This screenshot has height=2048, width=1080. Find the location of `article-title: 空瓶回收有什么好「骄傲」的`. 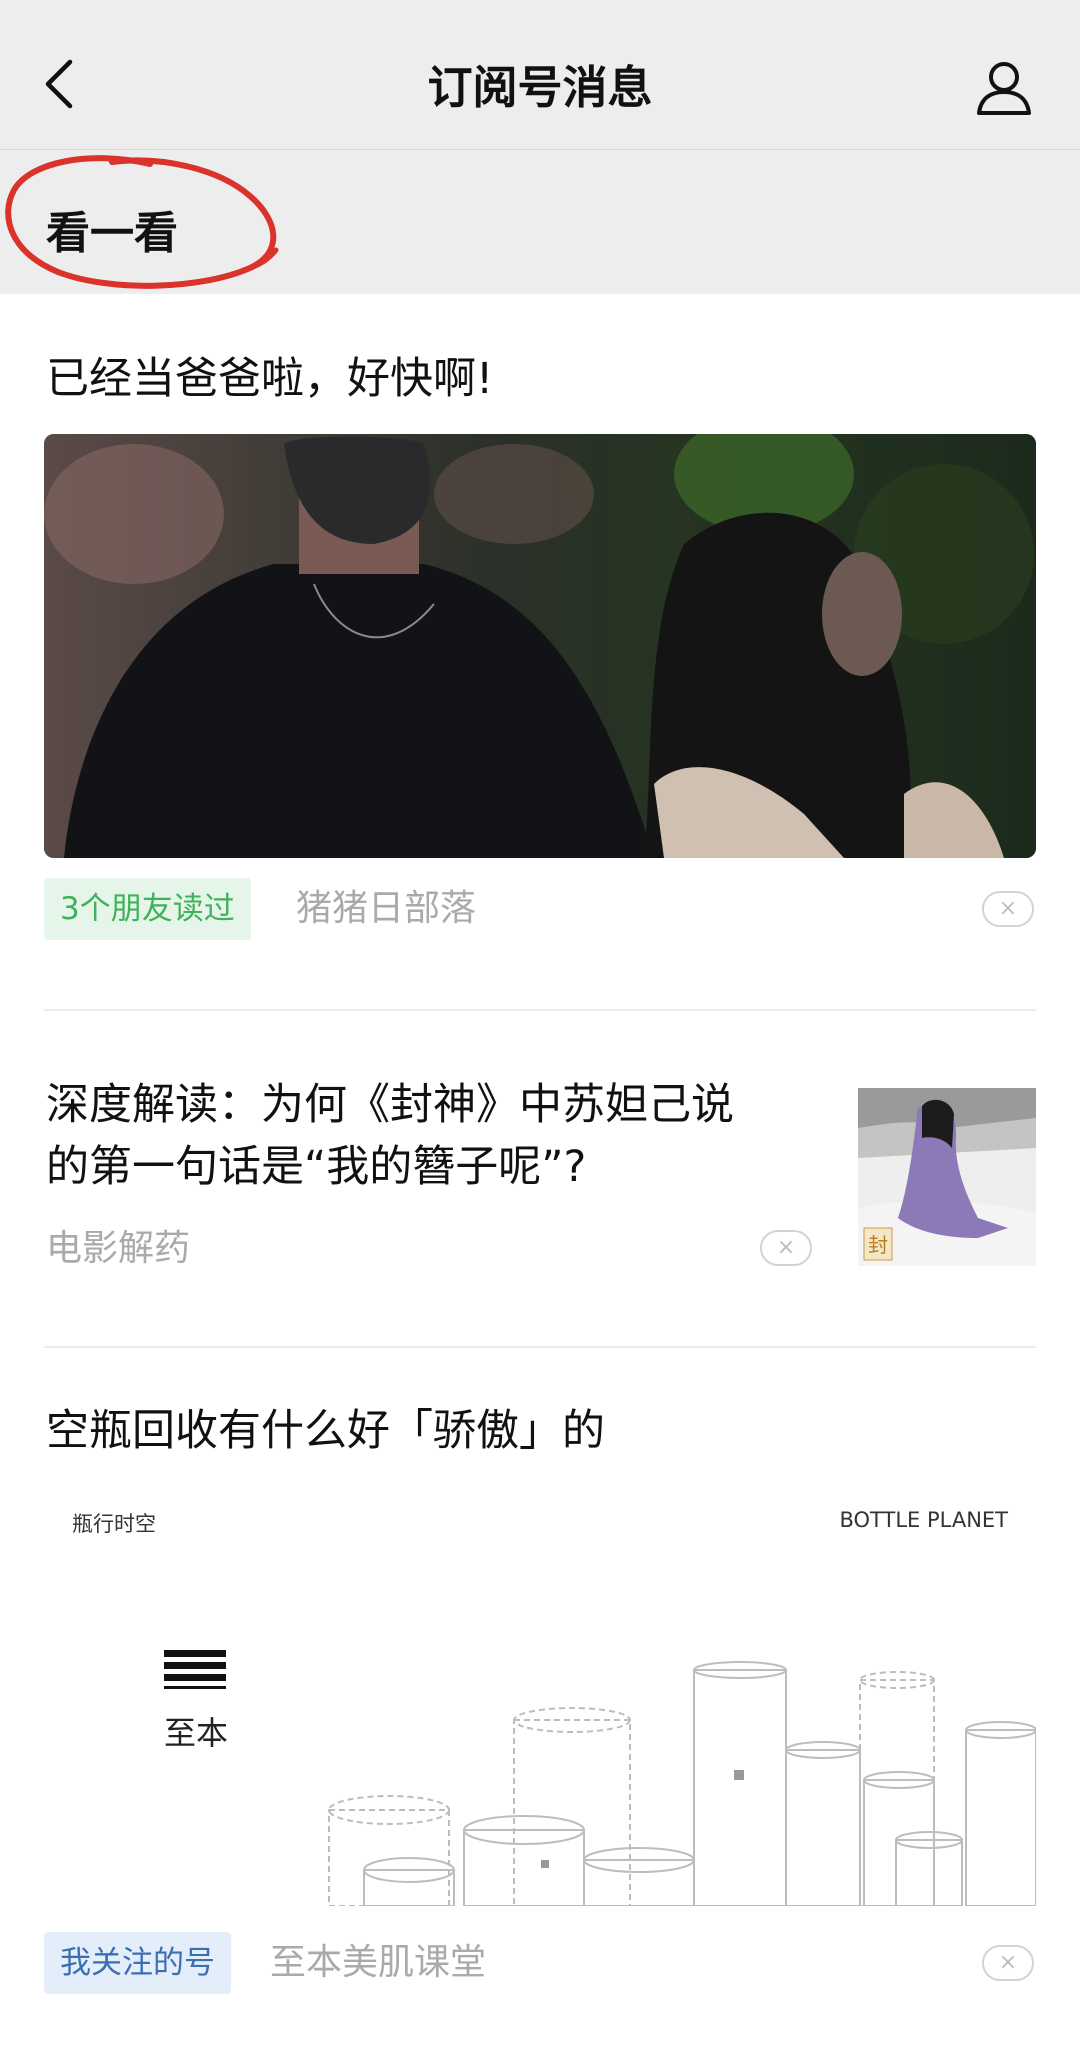

article-title: 空瓶回收有什么好「骄傲」的 is located at coordinates (325, 1431).